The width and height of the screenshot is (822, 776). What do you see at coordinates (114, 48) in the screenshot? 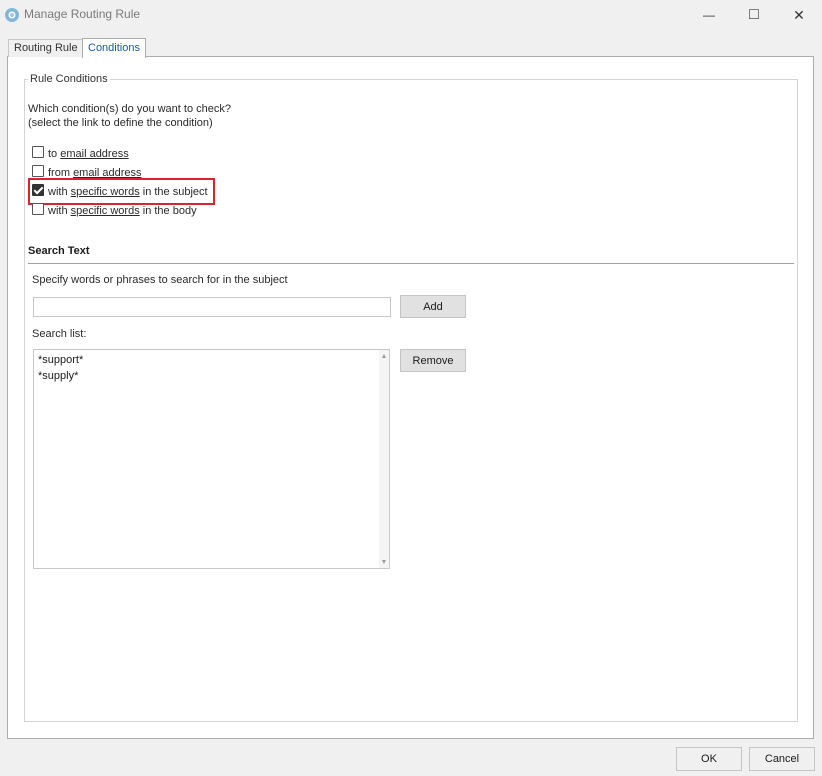
I see `tab-conditions: Conditions` at bounding box center [114, 48].